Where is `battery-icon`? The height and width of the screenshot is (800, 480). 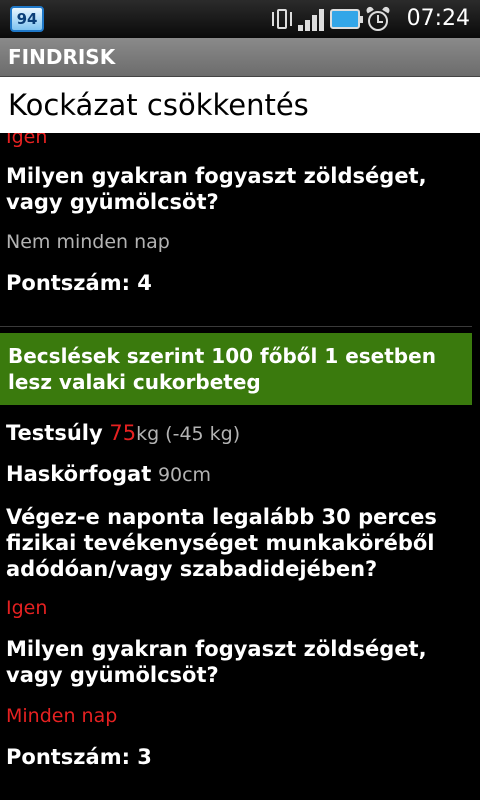 battery-icon is located at coordinates (346, 19).